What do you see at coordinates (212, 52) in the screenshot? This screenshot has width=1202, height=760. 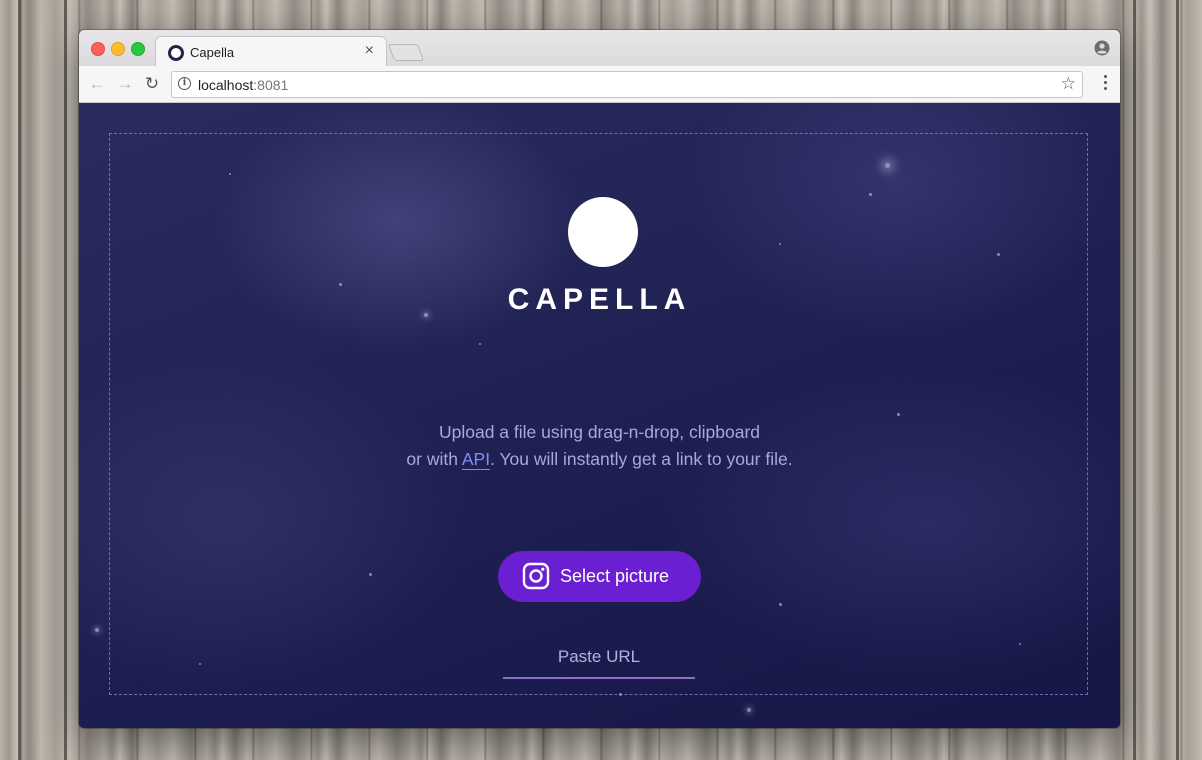 I see `tab-title: Capella` at bounding box center [212, 52].